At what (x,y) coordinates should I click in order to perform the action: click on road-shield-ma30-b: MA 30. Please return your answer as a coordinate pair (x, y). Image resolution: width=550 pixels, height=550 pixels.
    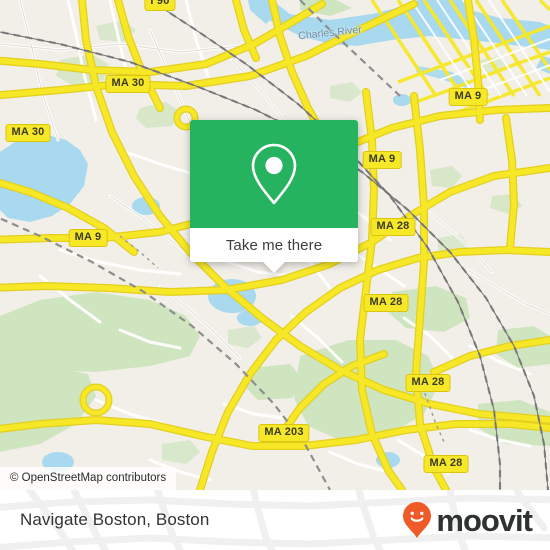
    Looking at the image, I should click on (28, 133).